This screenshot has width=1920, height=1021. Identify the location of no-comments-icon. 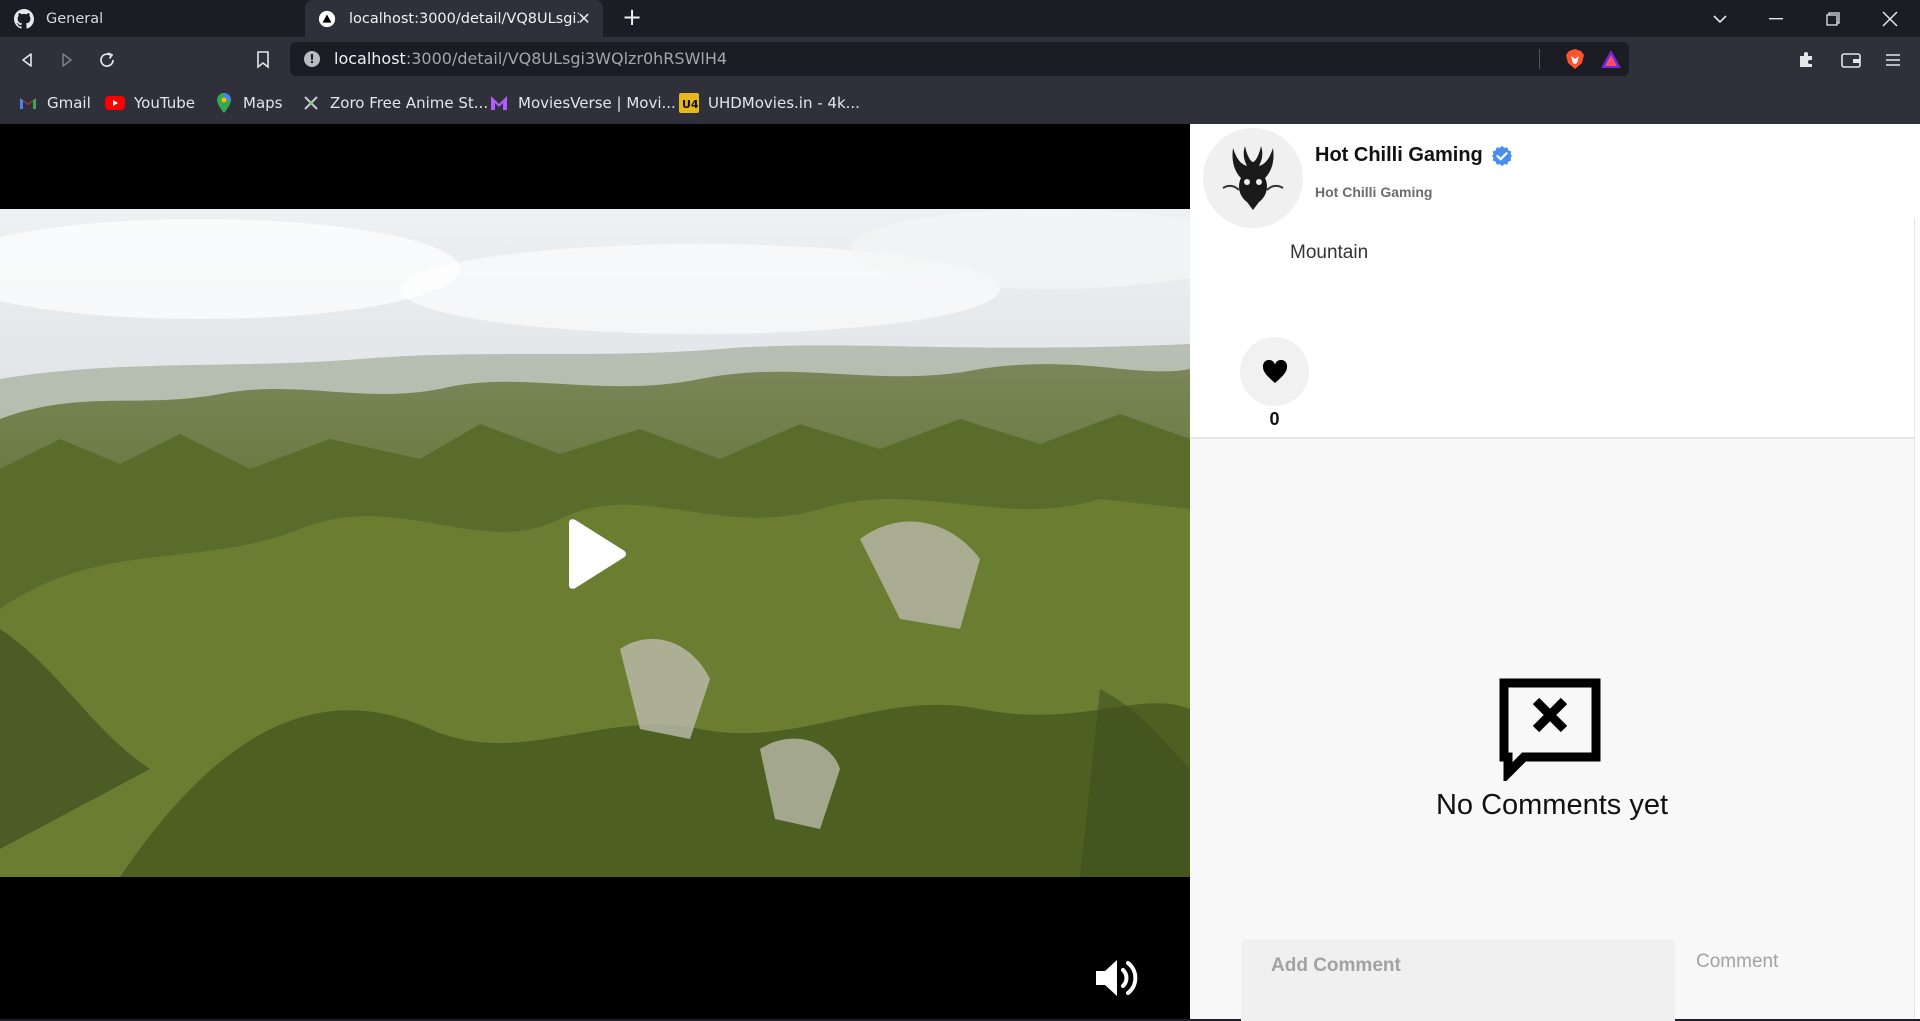
(1550, 729).